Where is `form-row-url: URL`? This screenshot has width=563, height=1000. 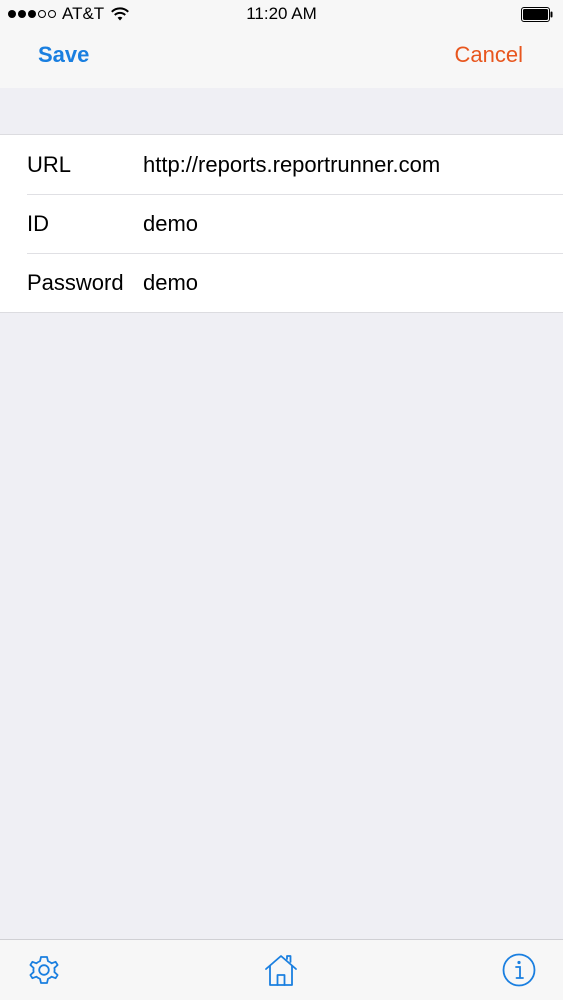
form-row-url: URL is located at coordinates (281, 164).